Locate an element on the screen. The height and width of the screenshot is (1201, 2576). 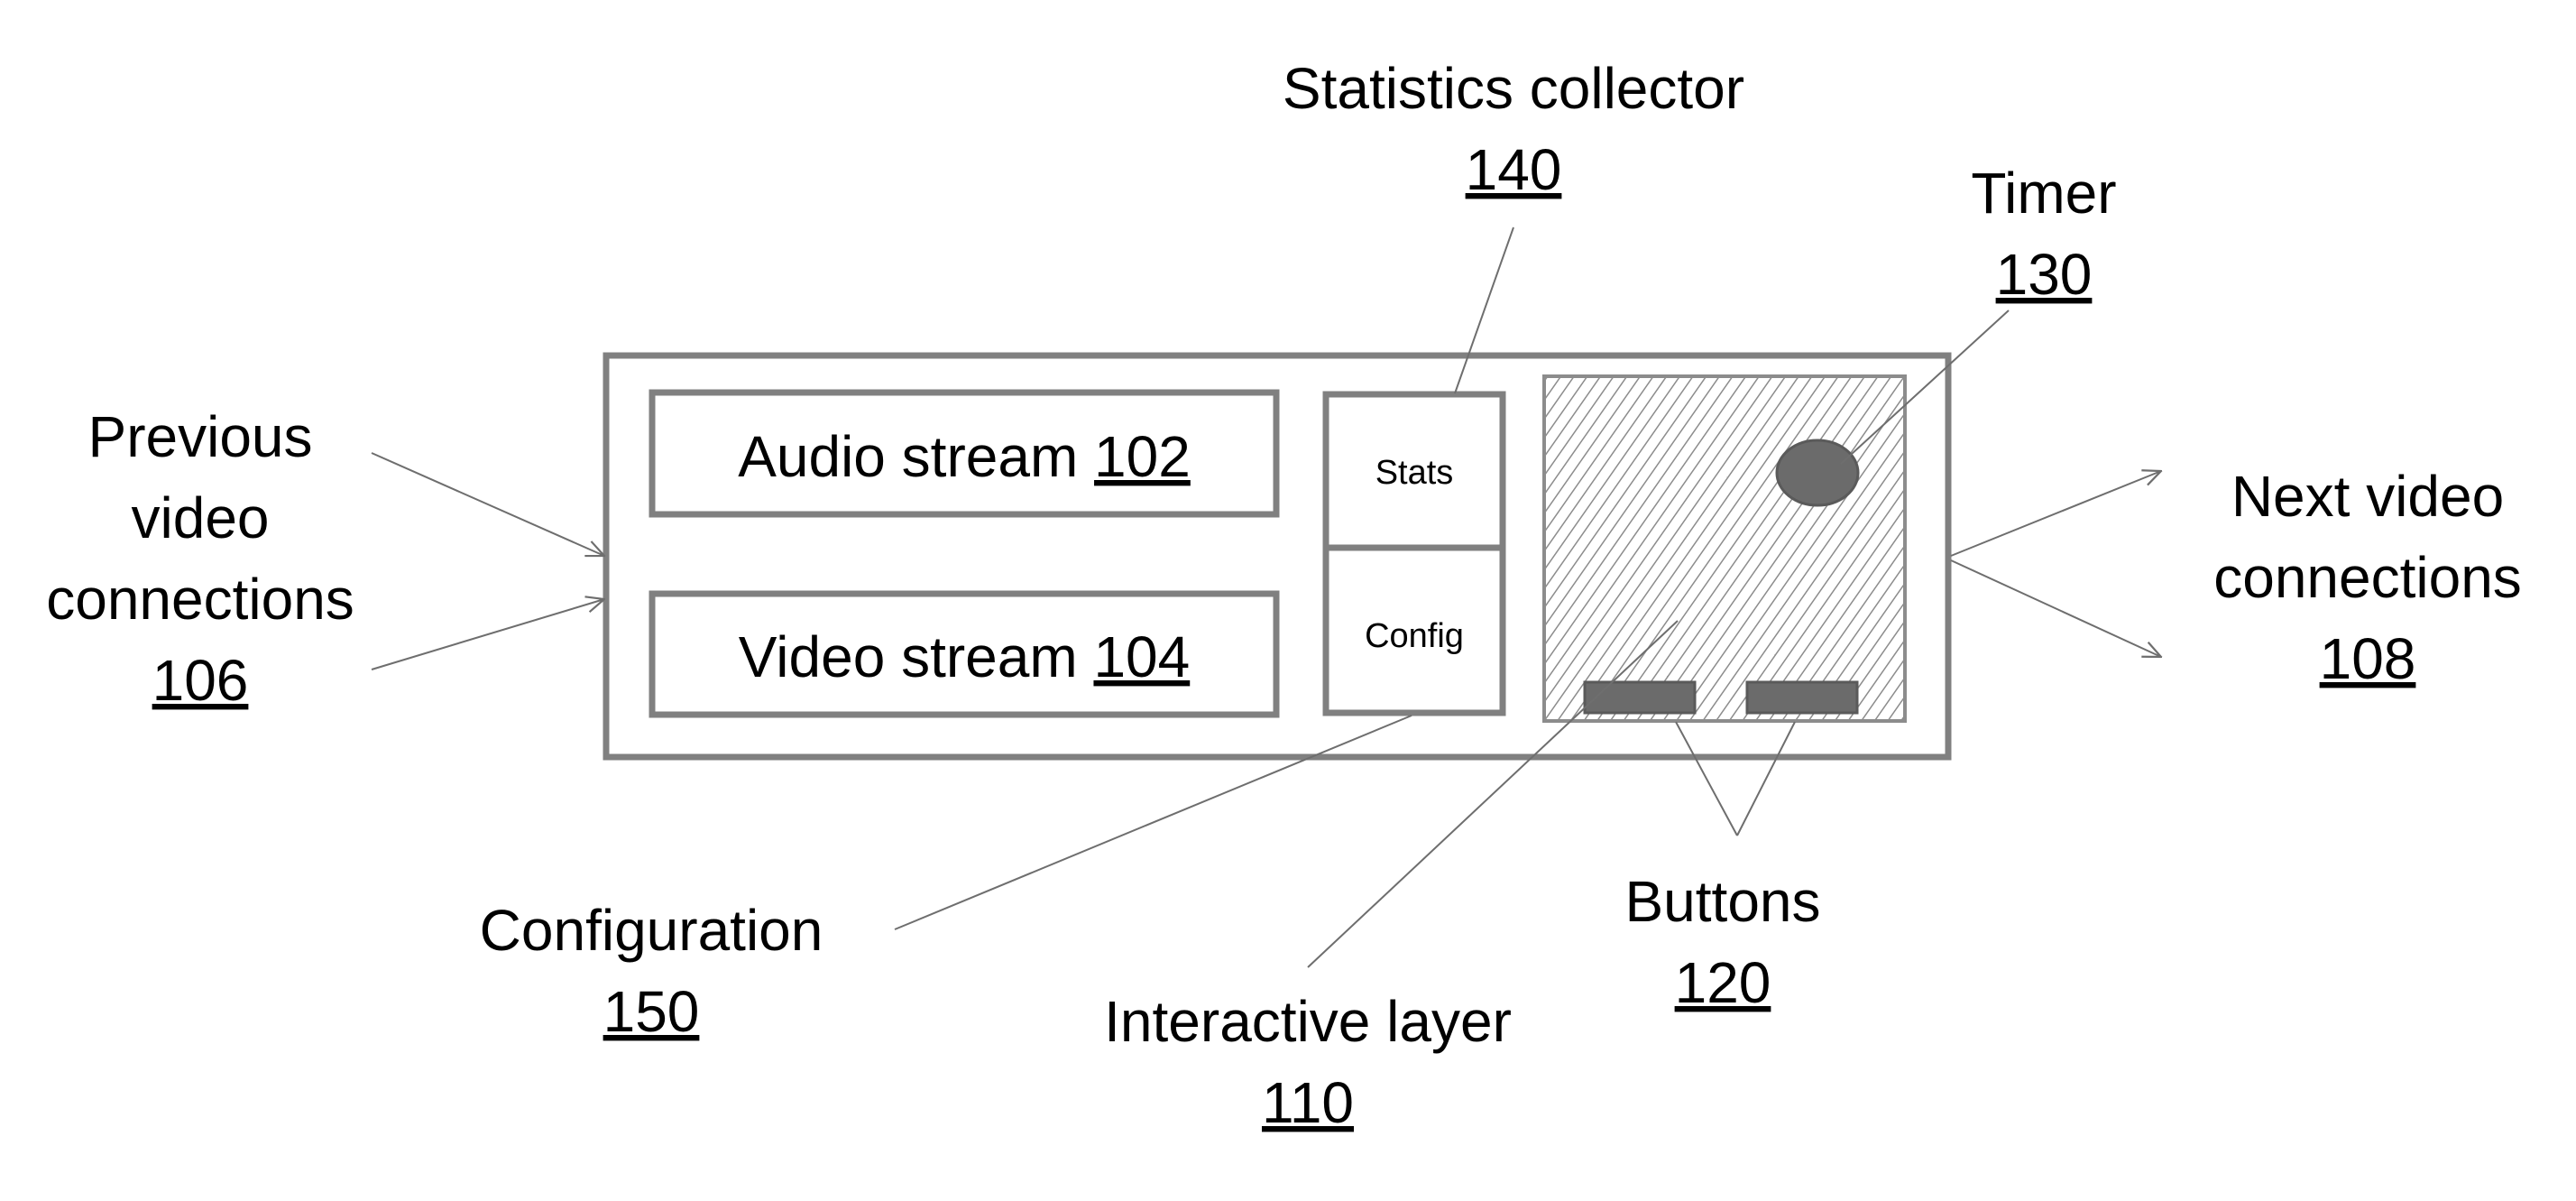
buttons-label: Buttons is located at coordinates (1722, 901).